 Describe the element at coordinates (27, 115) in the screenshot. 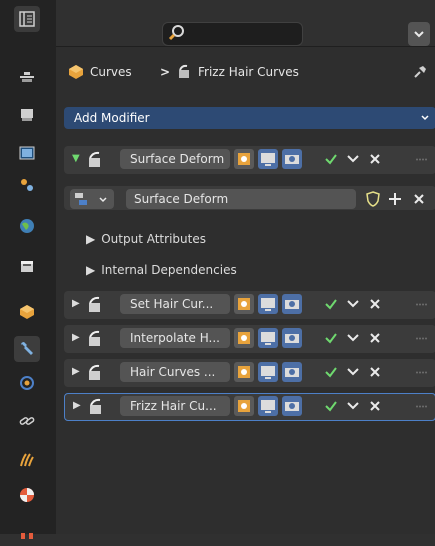

I see `render-icon` at that location.